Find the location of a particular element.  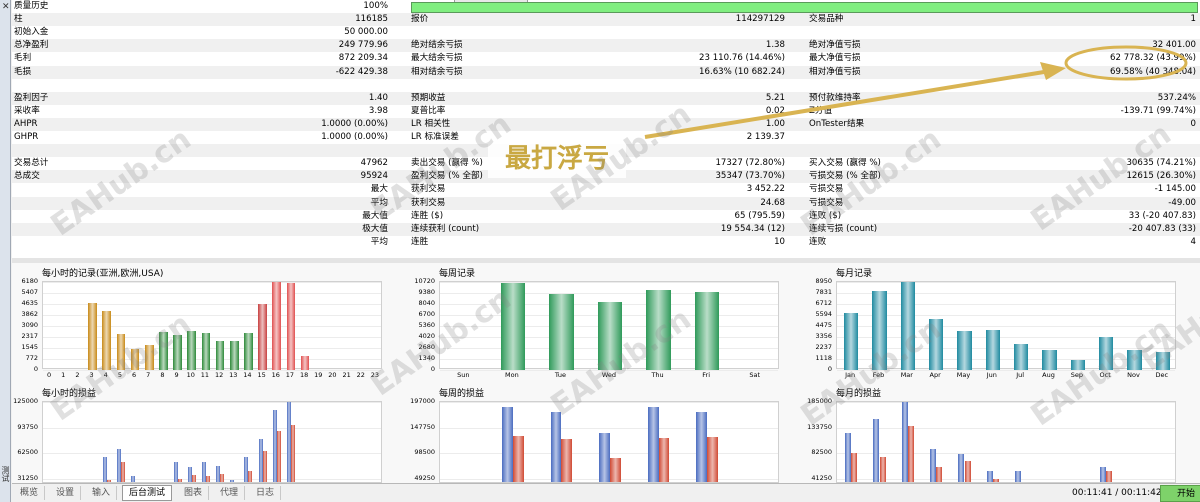

stat-label: 相对净值亏损 is located at coordinates (835, 71).